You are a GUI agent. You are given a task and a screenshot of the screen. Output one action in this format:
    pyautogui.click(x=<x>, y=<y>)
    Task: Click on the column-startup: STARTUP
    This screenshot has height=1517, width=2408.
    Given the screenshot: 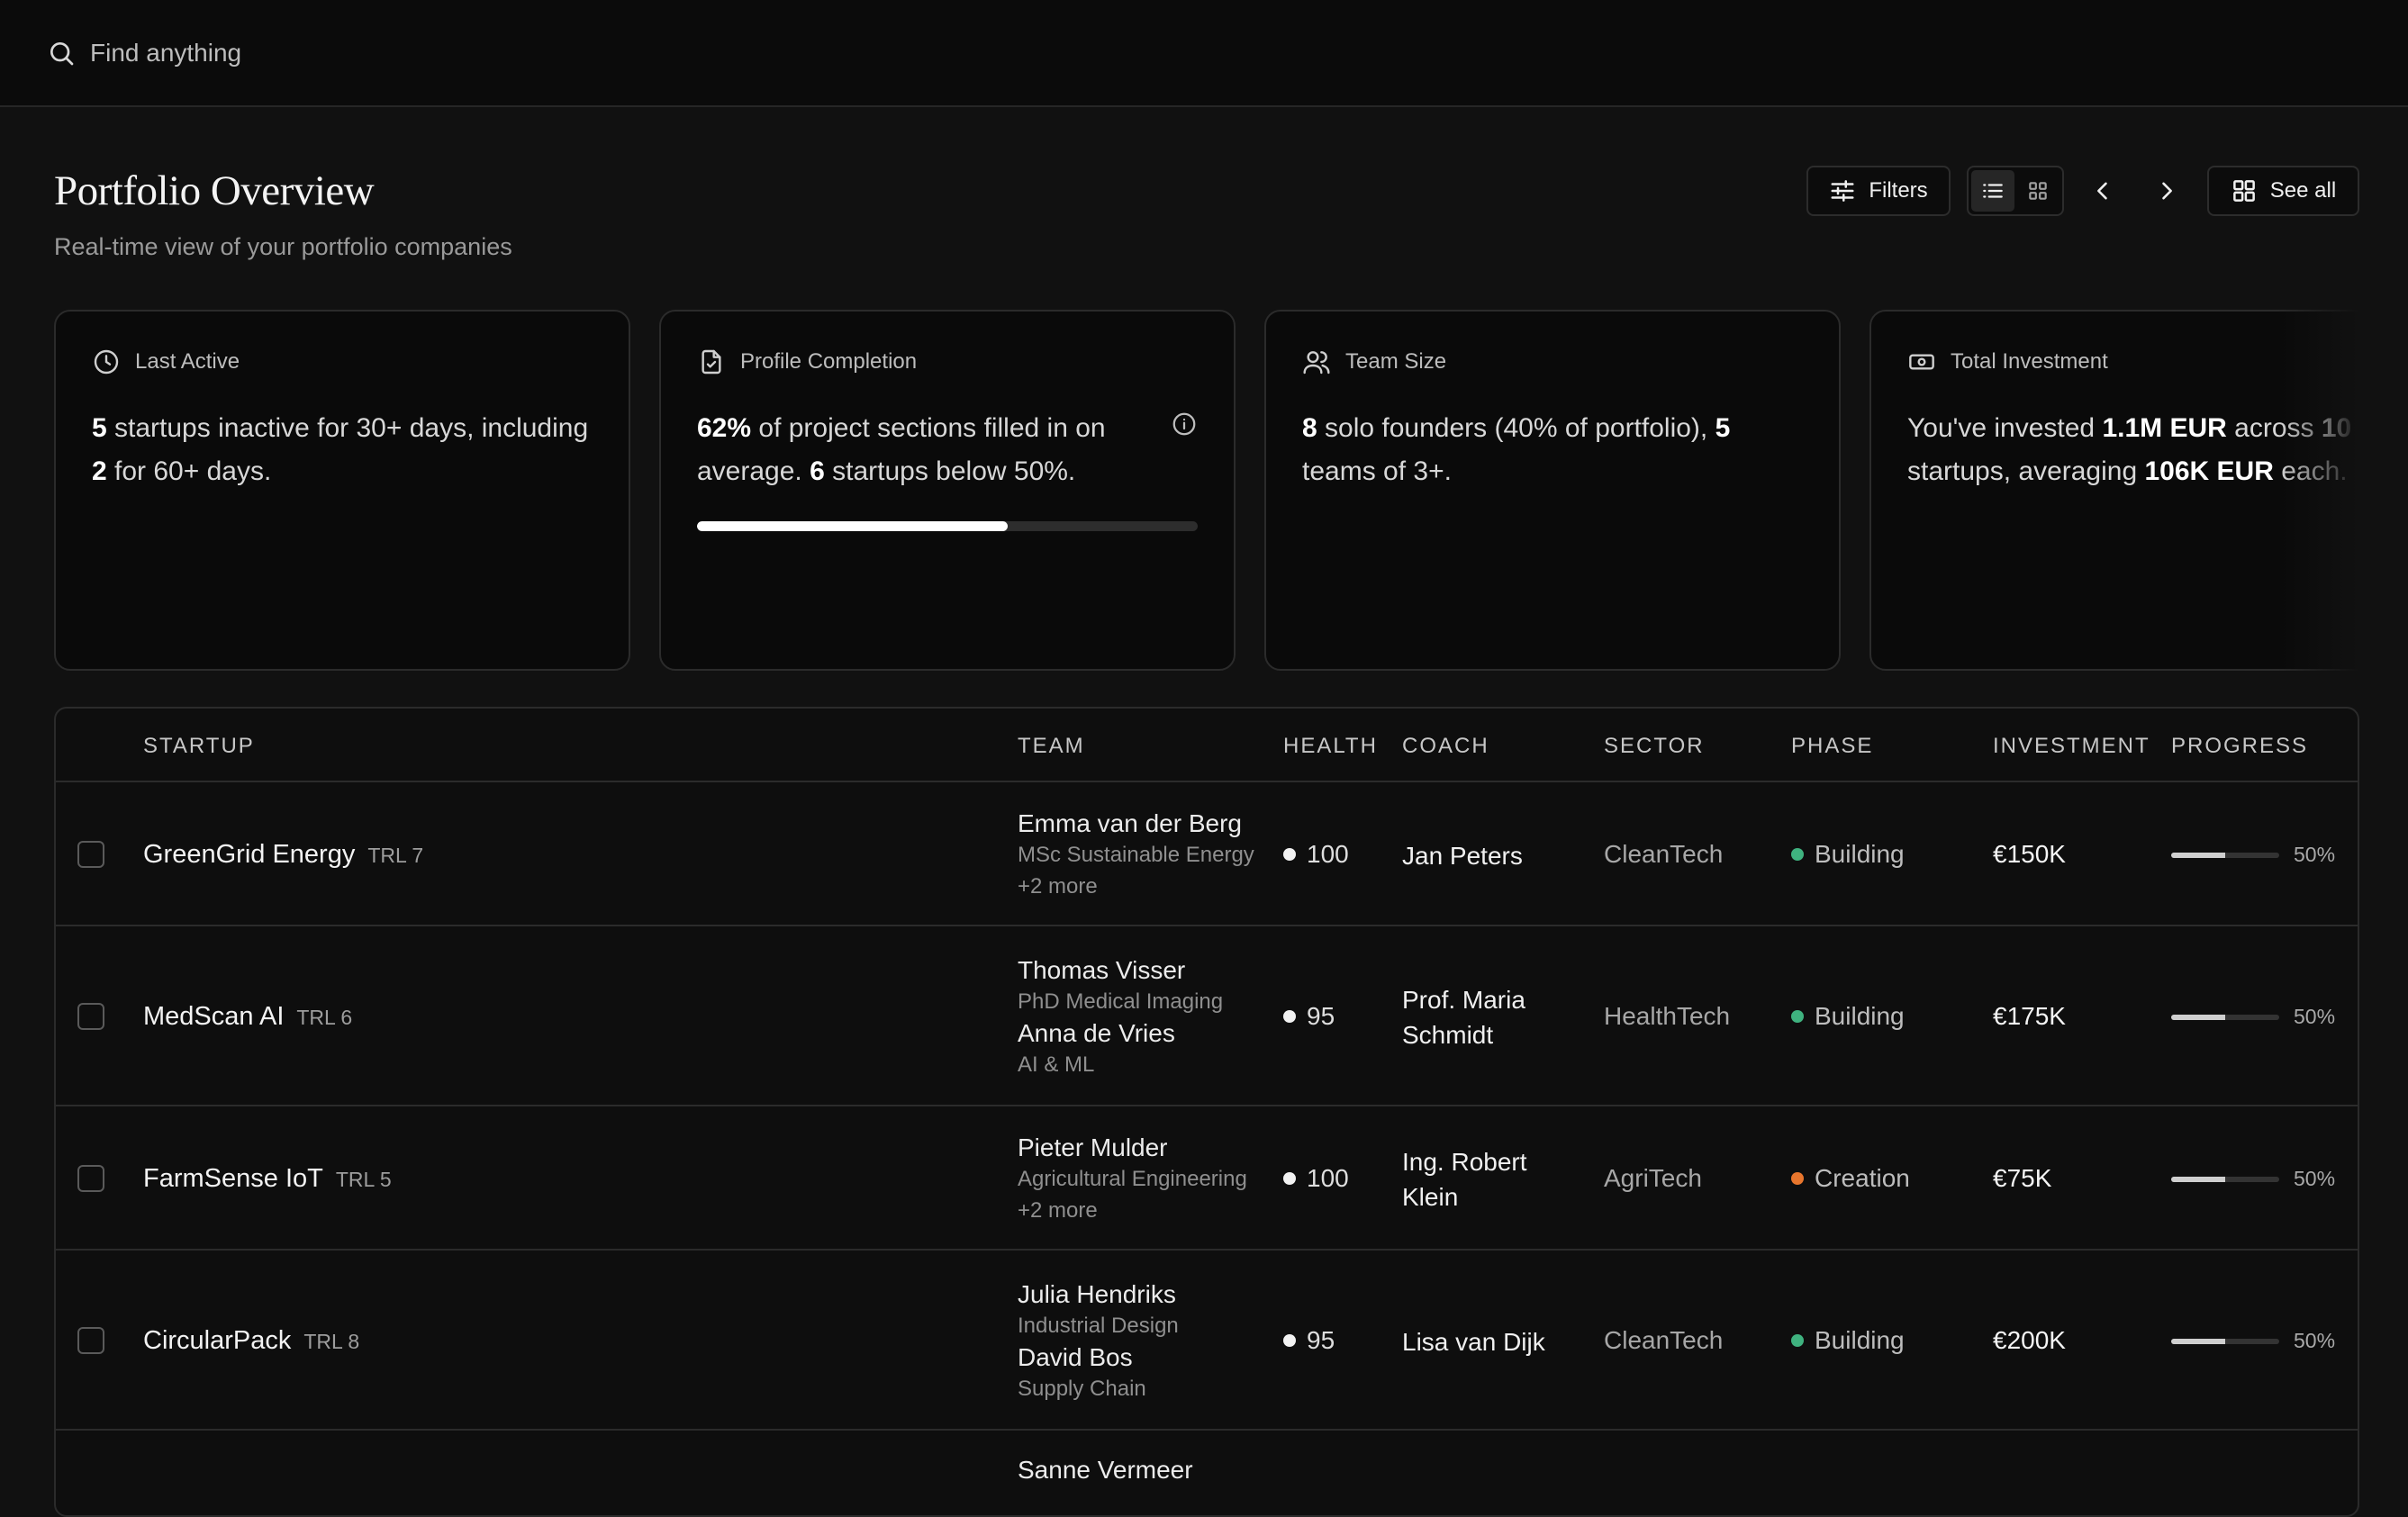 What is the action you would take?
    pyautogui.click(x=199, y=746)
    